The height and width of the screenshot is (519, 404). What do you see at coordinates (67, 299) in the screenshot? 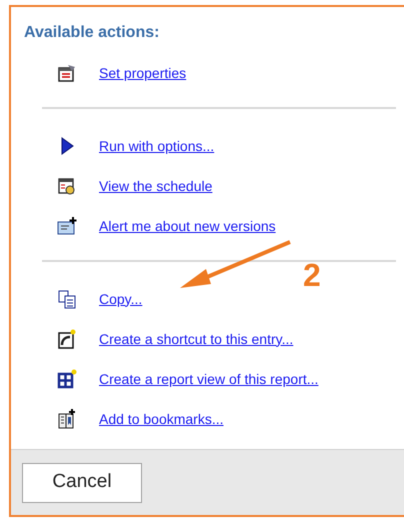
I see `copy-icon` at bounding box center [67, 299].